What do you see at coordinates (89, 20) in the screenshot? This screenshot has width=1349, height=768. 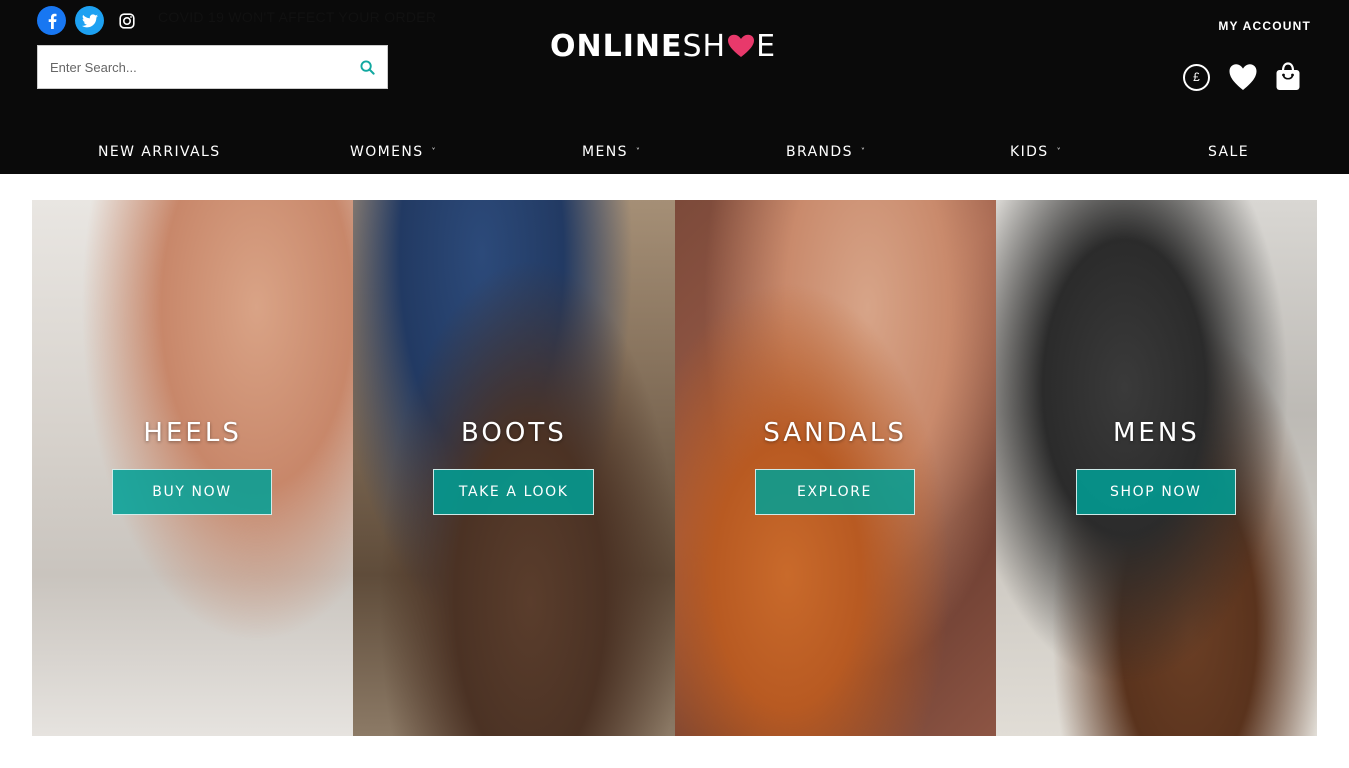 I see `twitter-icon` at bounding box center [89, 20].